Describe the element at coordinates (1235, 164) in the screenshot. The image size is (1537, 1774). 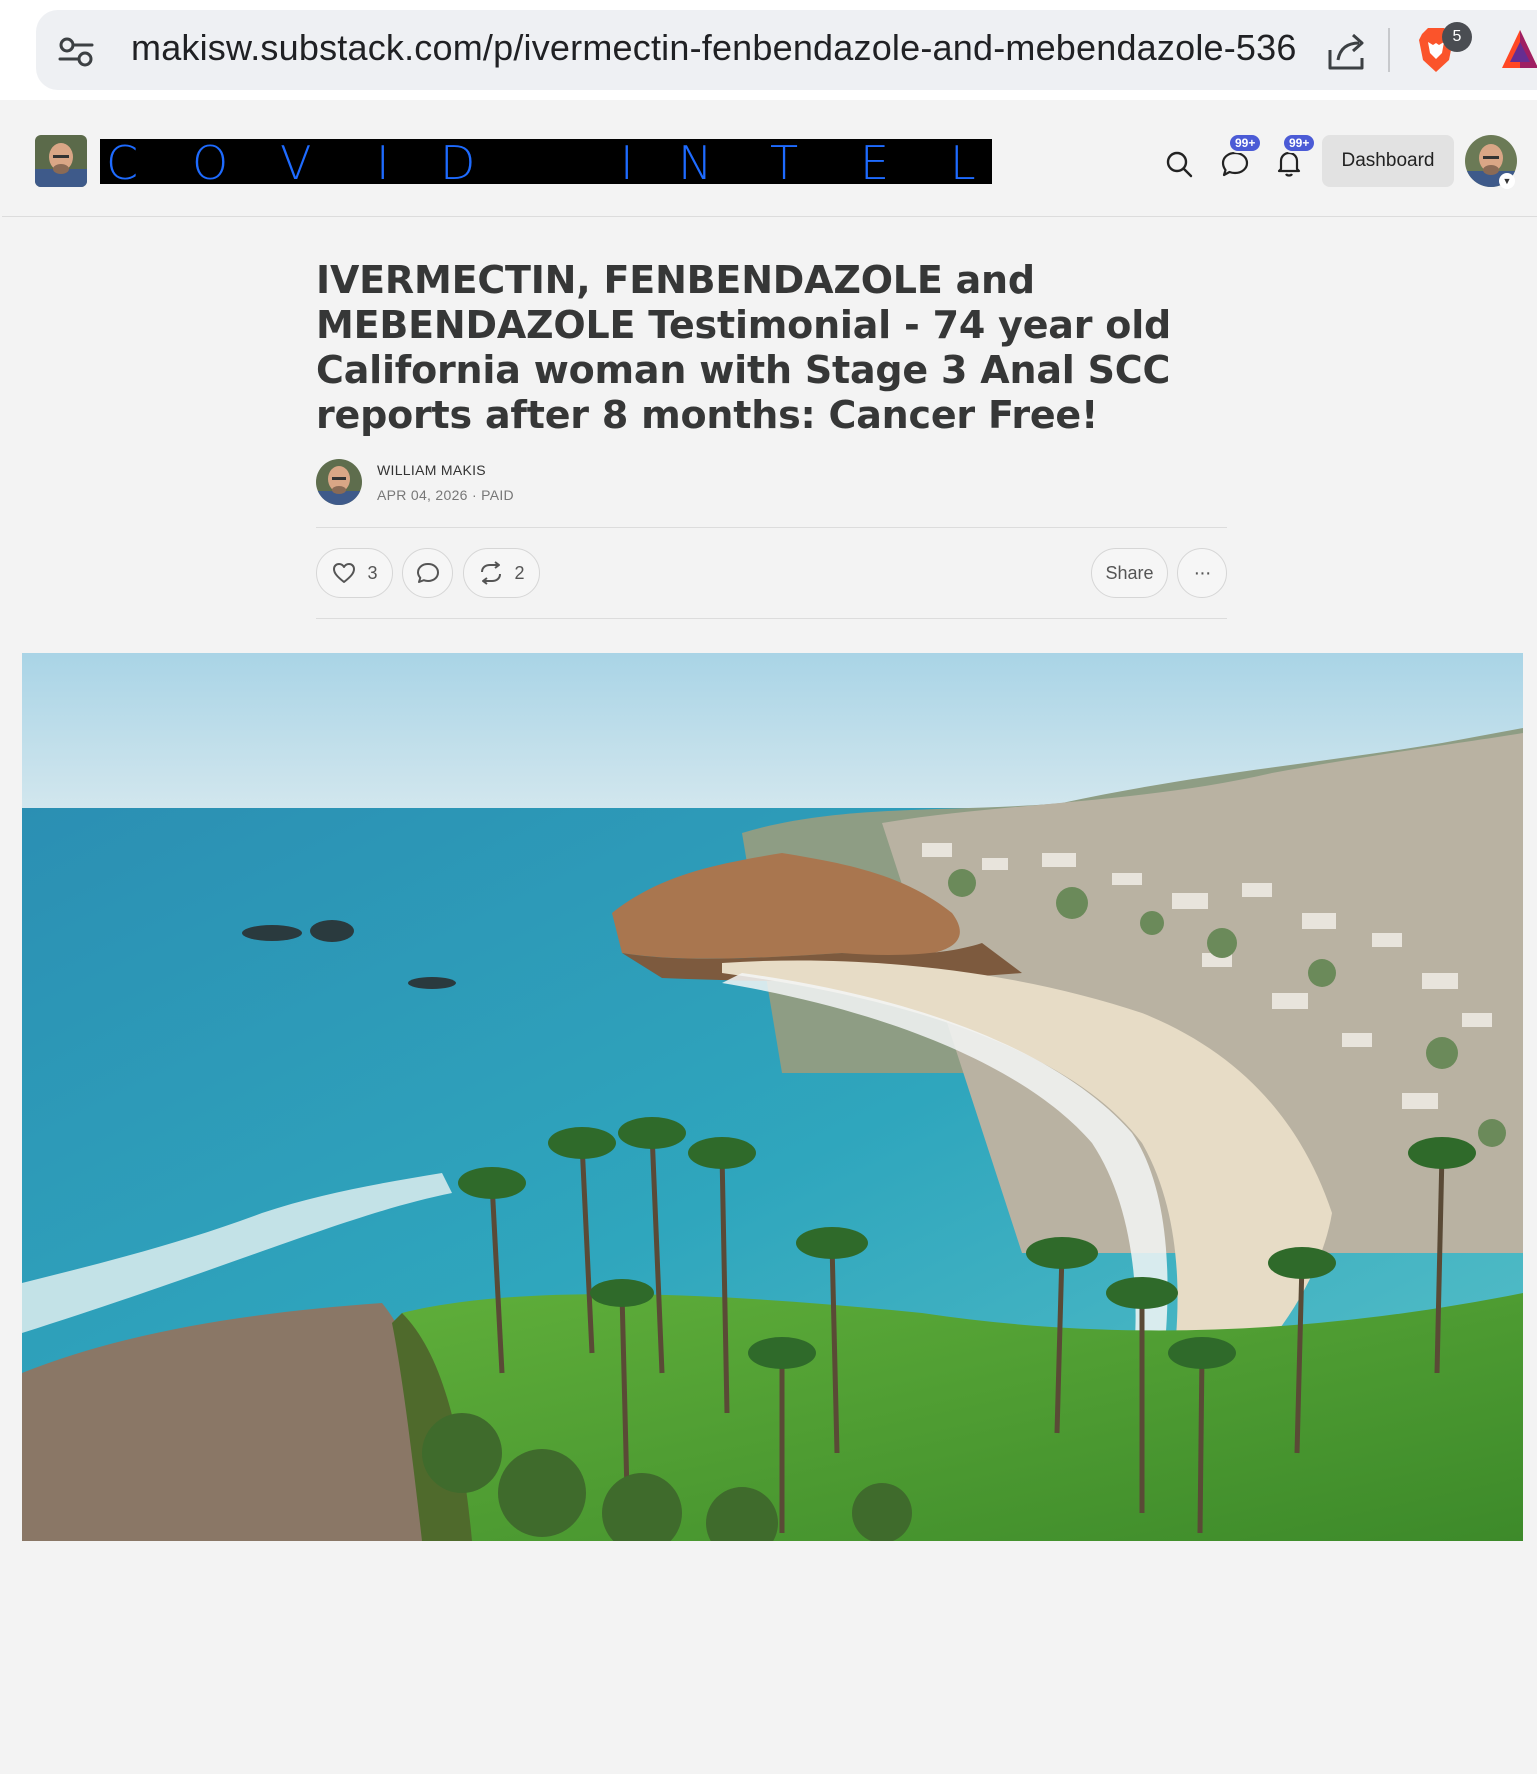
I see `chat-bubble-icon` at that location.